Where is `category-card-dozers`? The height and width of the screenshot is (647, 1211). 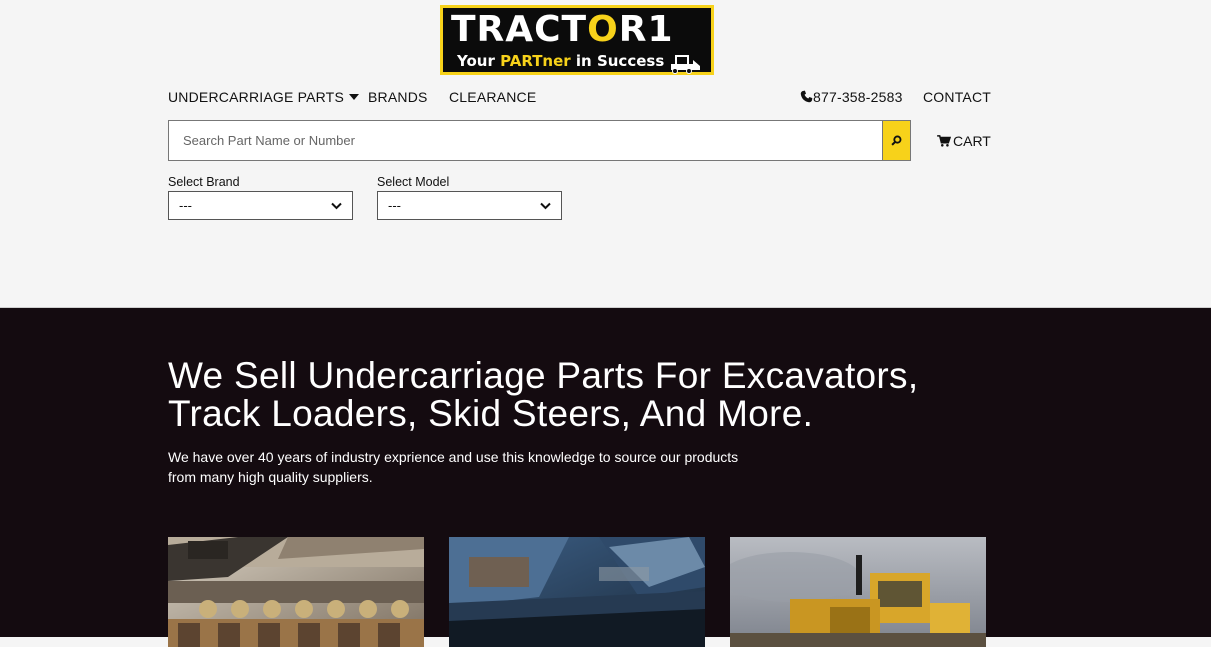
category-card-dozers is located at coordinates (858, 592).